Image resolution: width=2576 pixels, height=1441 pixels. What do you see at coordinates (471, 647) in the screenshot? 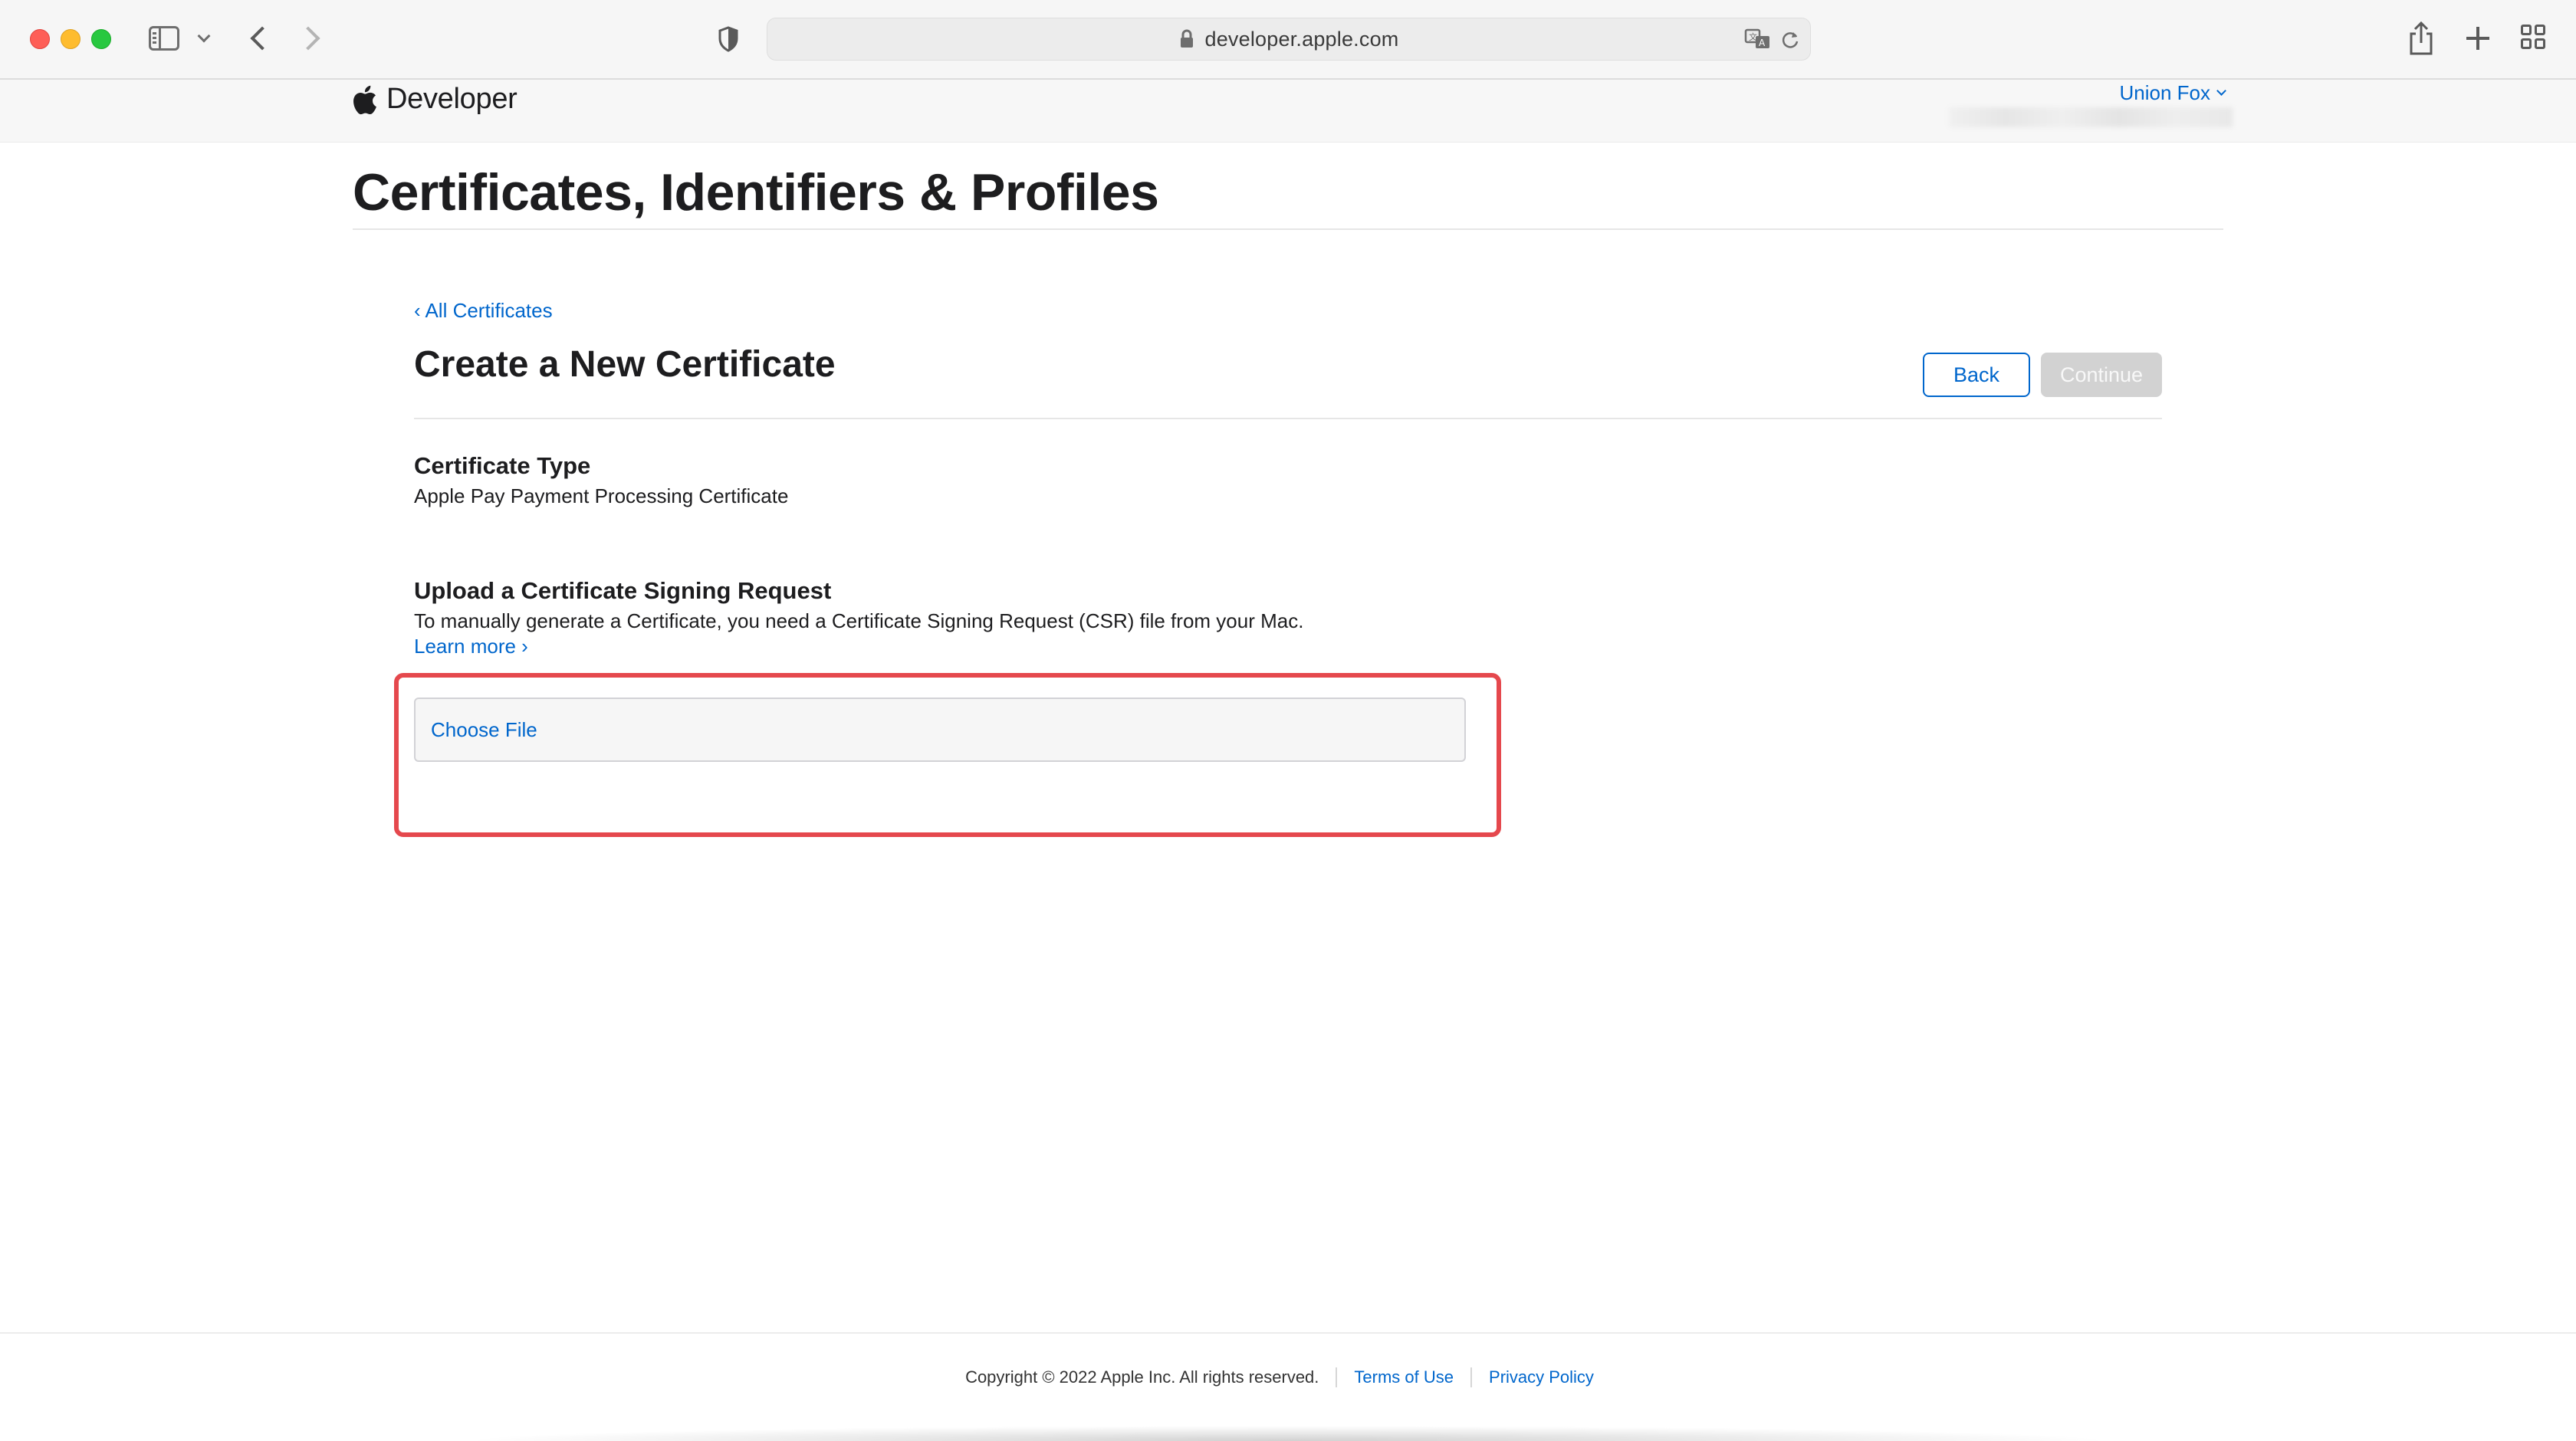
I see `learn-more-link: Learn more ›` at bounding box center [471, 647].